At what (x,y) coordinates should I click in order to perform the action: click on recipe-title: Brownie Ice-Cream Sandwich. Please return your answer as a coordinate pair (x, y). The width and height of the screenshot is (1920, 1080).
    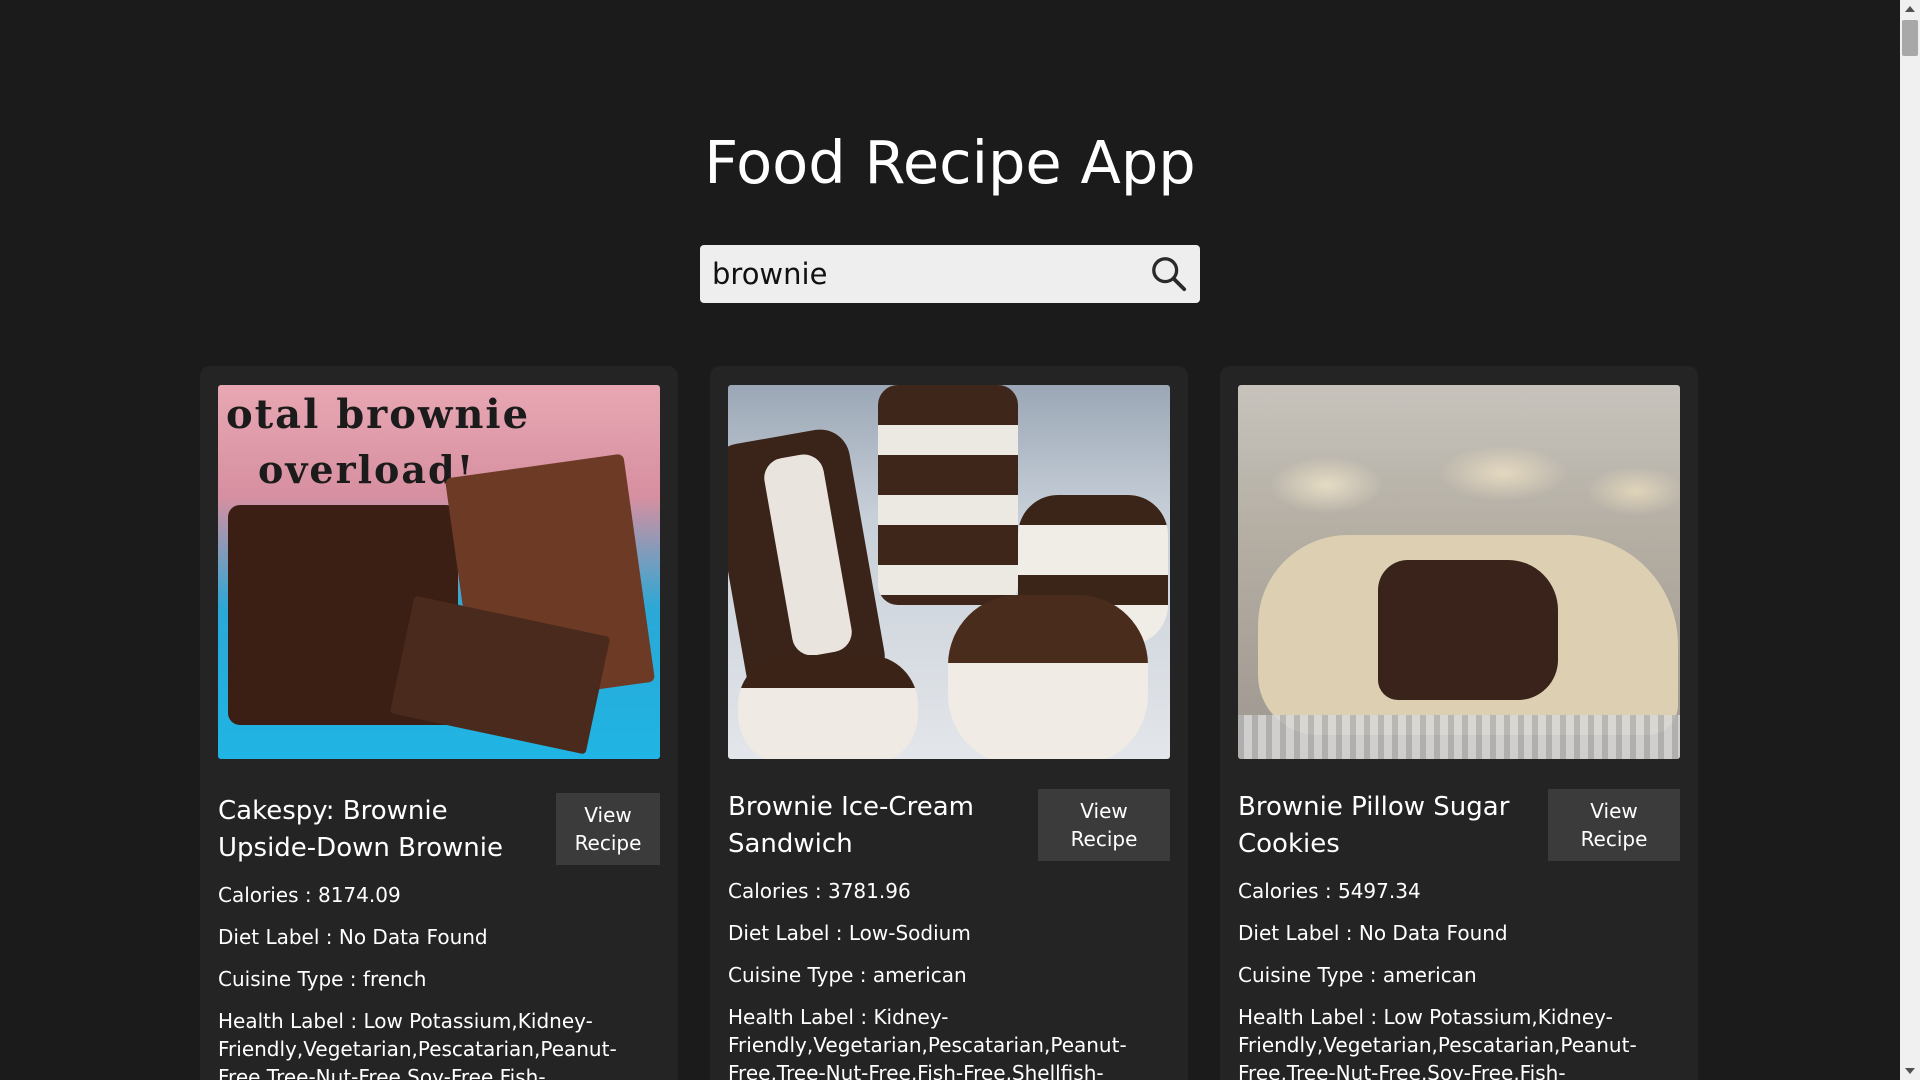
    Looking at the image, I should click on (851, 825).